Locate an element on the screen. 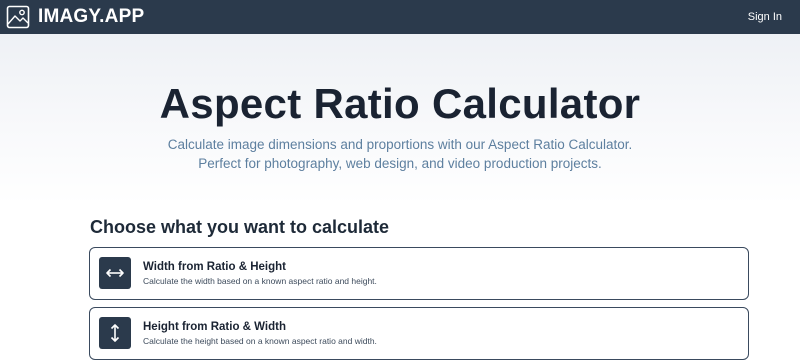  brand-name: IMAGY.APP is located at coordinates (91, 16).